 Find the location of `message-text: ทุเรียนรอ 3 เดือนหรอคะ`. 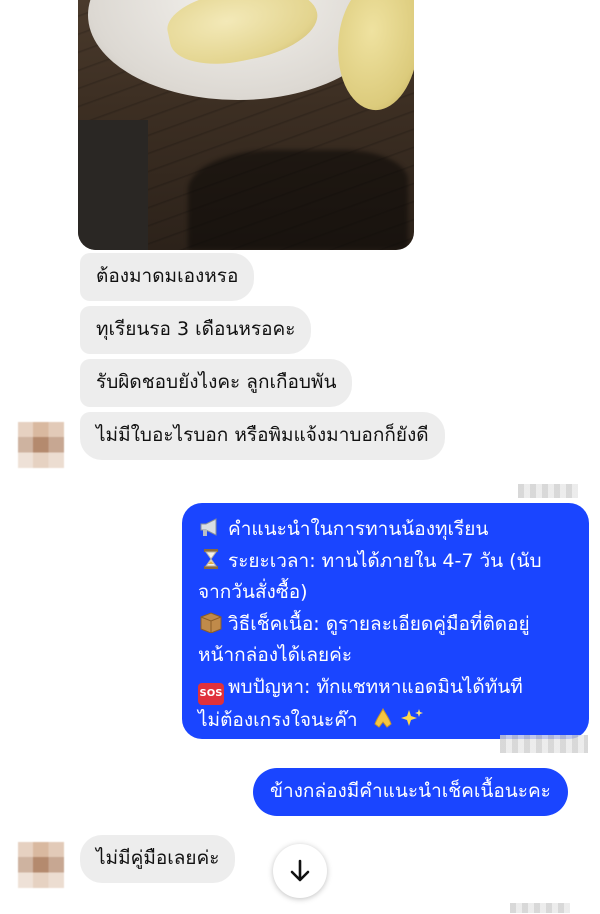

message-text: ทุเรียนรอ 3 เดือนหรอคะ is located at coordinates (196, 329).